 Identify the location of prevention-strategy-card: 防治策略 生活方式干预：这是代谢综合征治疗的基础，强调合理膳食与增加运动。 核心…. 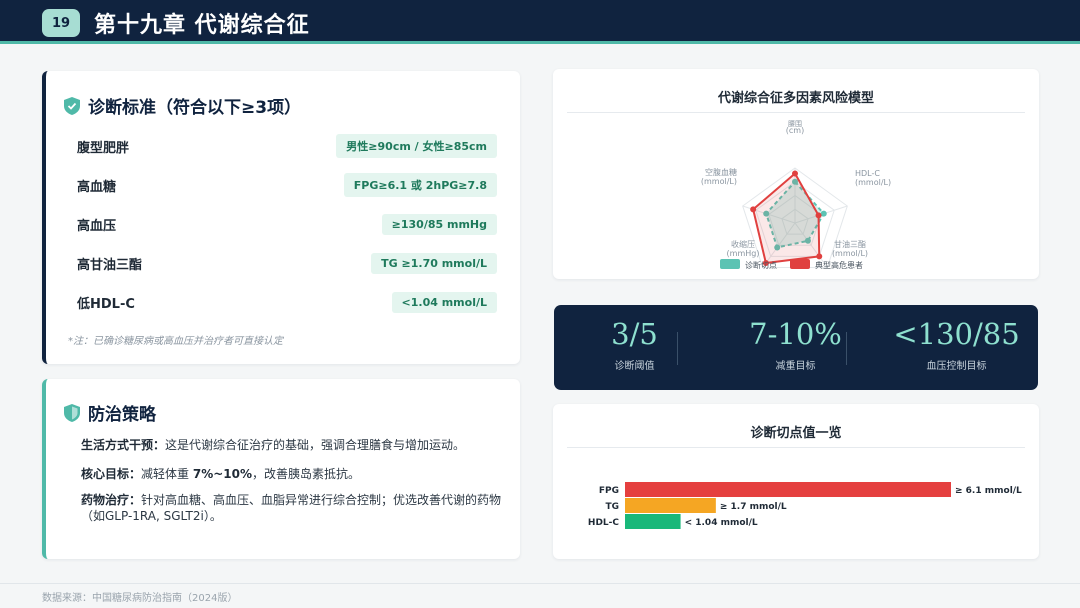
(281, 469).